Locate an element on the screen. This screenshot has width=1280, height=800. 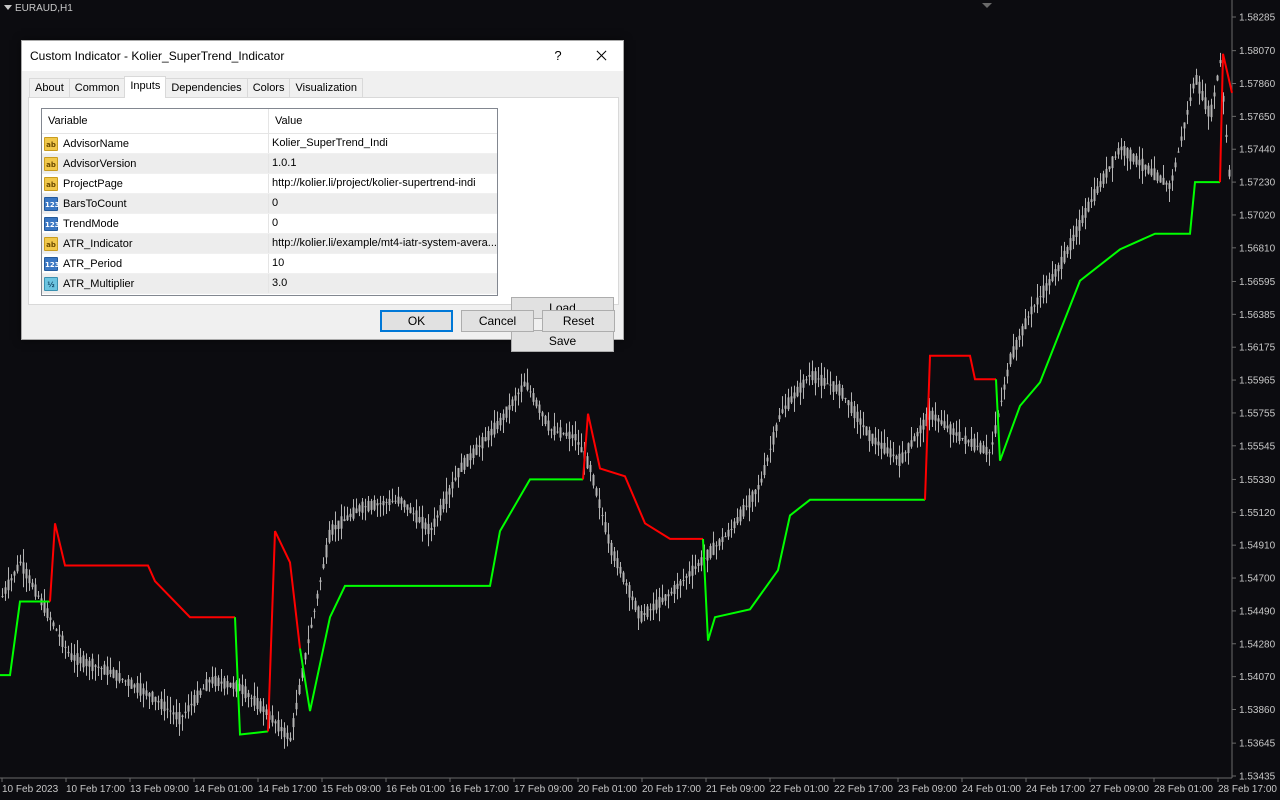
time-tick-label: 23 Feb 09:00 is located at coordinates (927, 789).